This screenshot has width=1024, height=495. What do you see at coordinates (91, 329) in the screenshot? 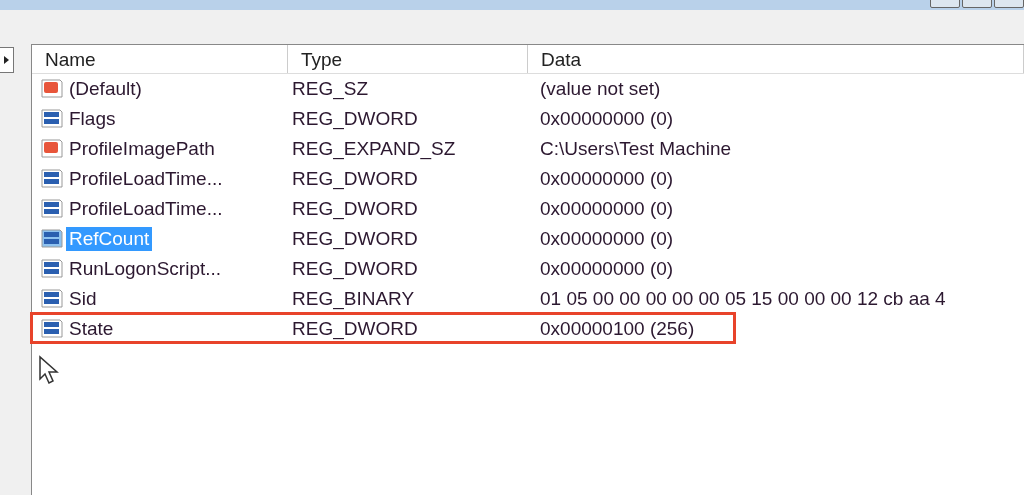
I see `value-name: State` at bounding box center [91, 329].